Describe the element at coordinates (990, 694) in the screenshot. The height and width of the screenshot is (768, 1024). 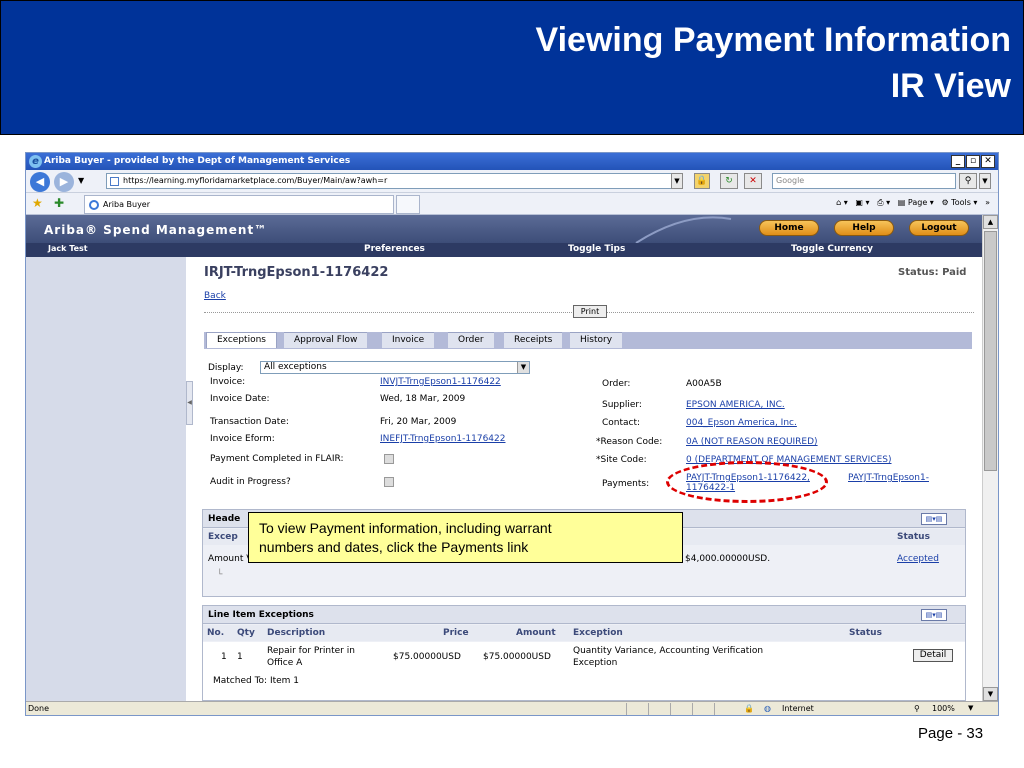
I see `scroll-down-icon: ▼` at that location.